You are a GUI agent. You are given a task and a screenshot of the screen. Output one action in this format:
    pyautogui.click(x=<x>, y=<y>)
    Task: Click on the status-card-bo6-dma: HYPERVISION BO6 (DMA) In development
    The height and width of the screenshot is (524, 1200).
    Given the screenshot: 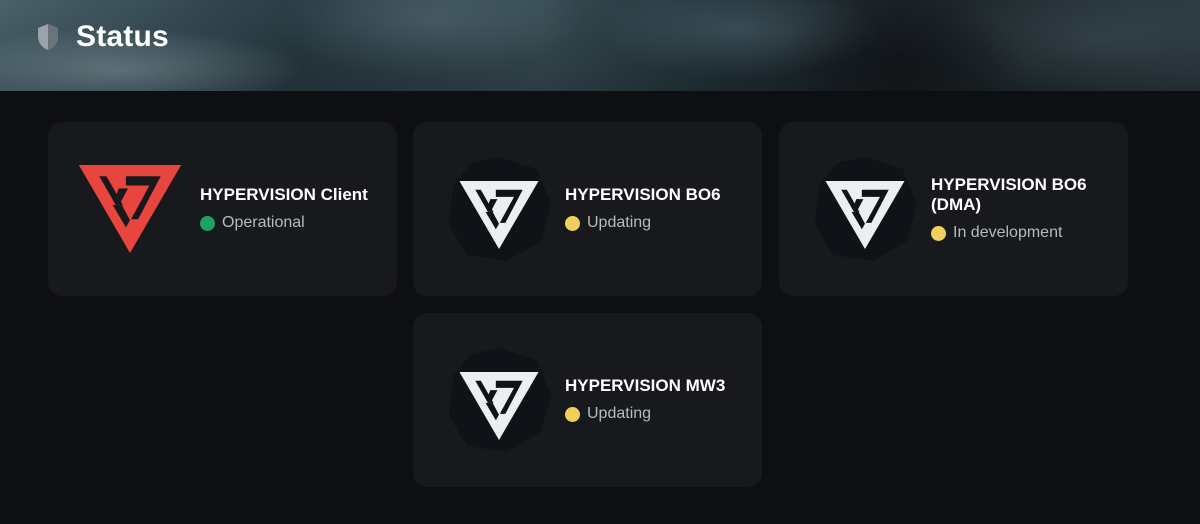 What is the action you would take?
    pyautogui.click(x=953, y=209)
    